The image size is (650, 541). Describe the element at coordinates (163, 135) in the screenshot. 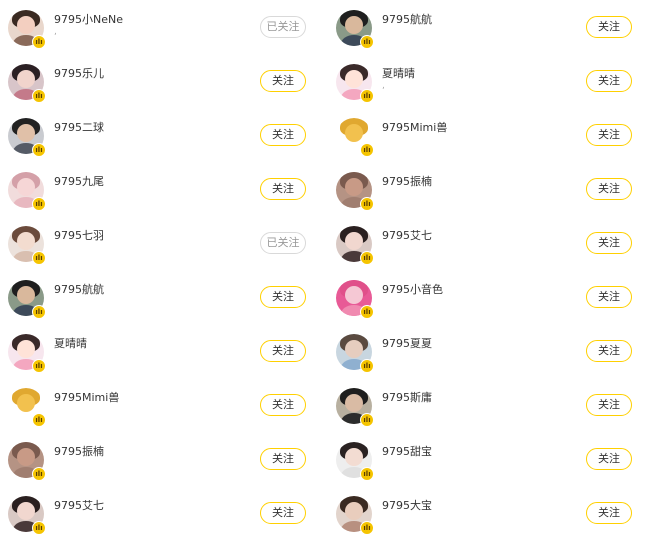

I see `user-row: ılı 9795二球 关注` at that location.